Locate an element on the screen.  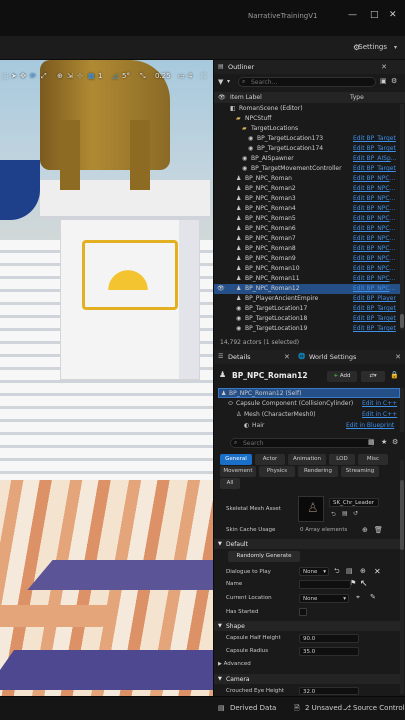
outliner-row: ♟ BP_NPC_Roman2 Edit BP_NPC_Ro is located at coordinates (307, 189).